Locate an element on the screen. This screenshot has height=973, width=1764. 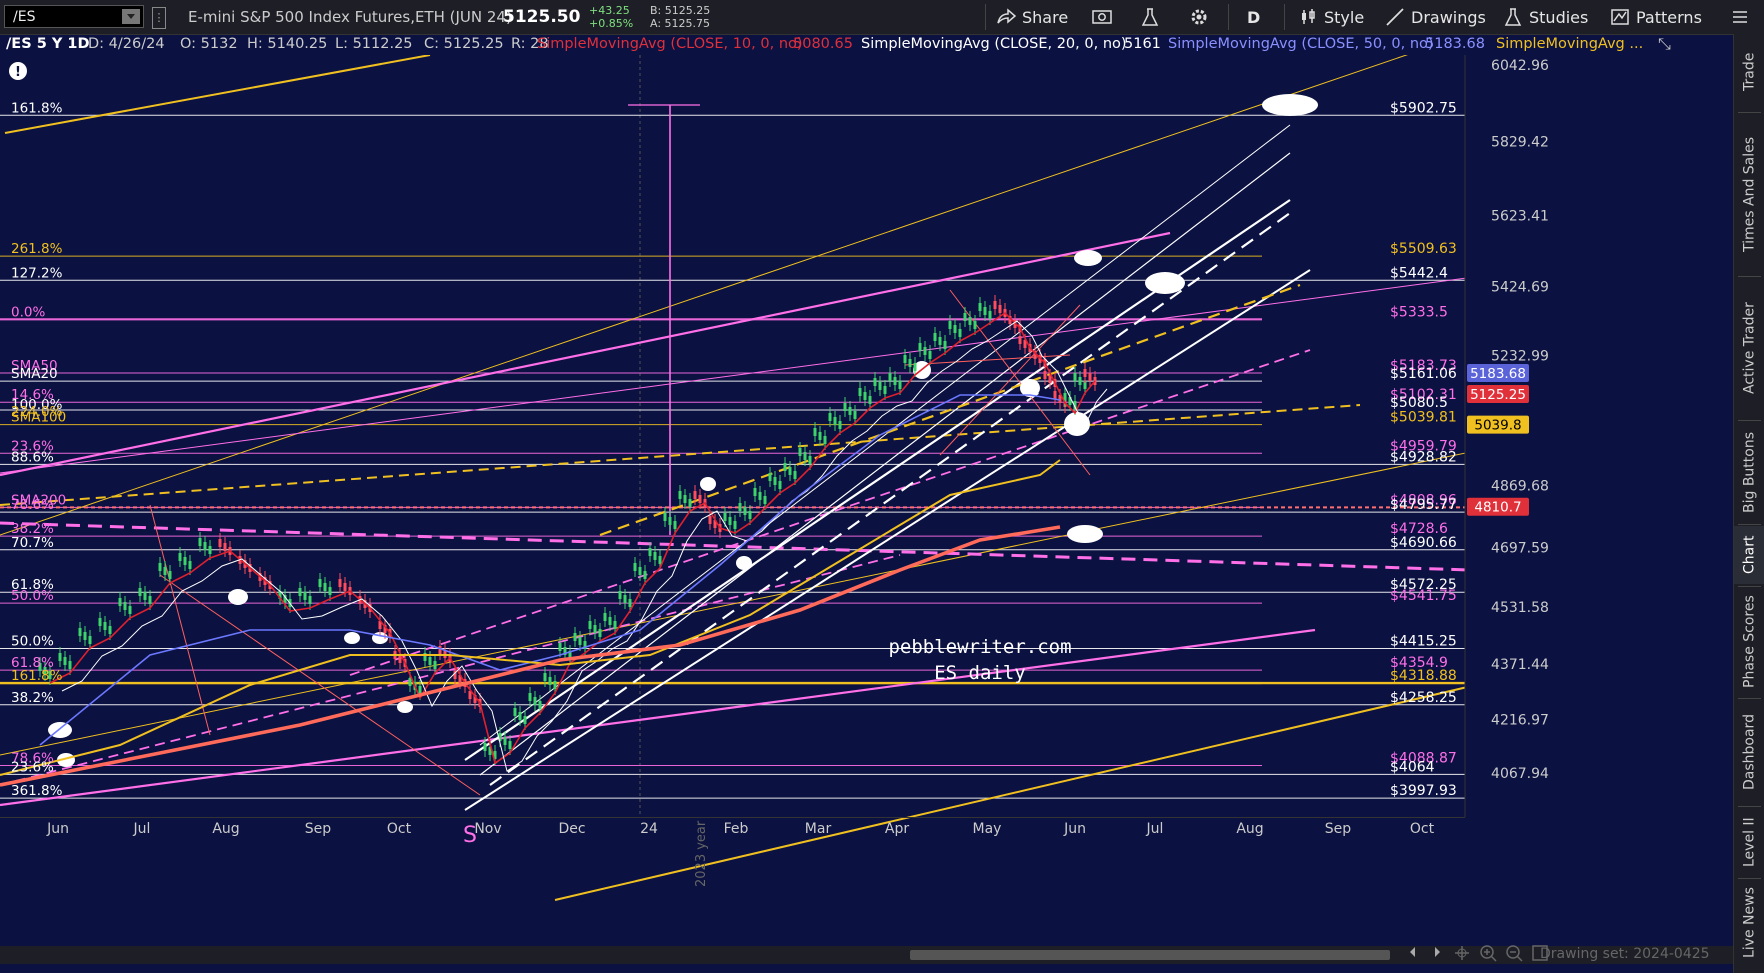
x-tick-label: Jun is located at coordinates (57, 829).